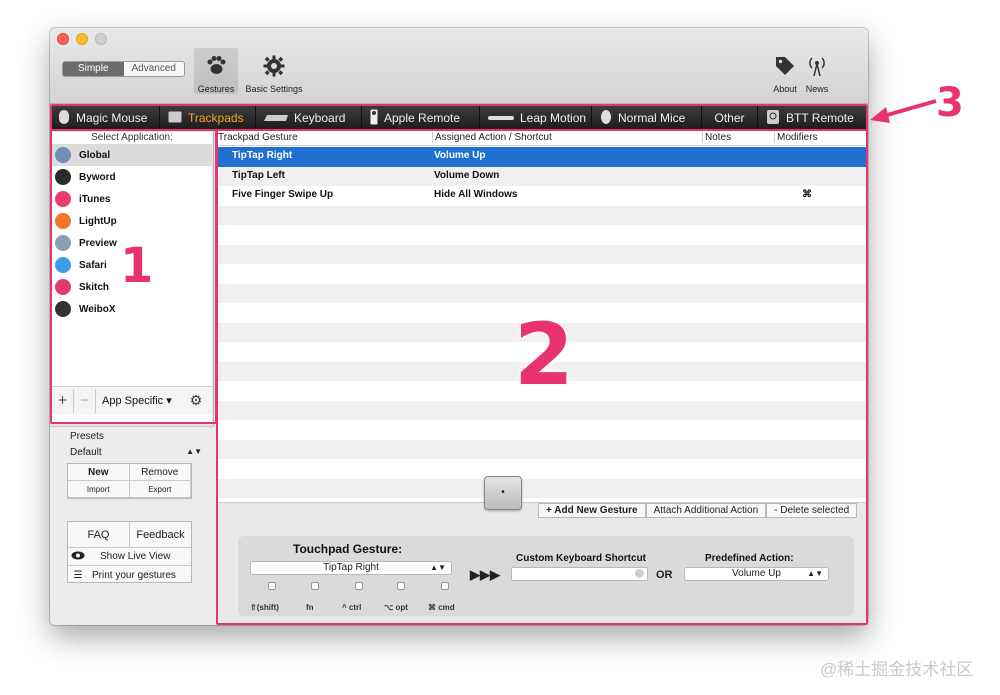  What do you see at coordinates (93, 265) in the screenshot?
I see `application-label: Safari` at bounding box center [93, 265].